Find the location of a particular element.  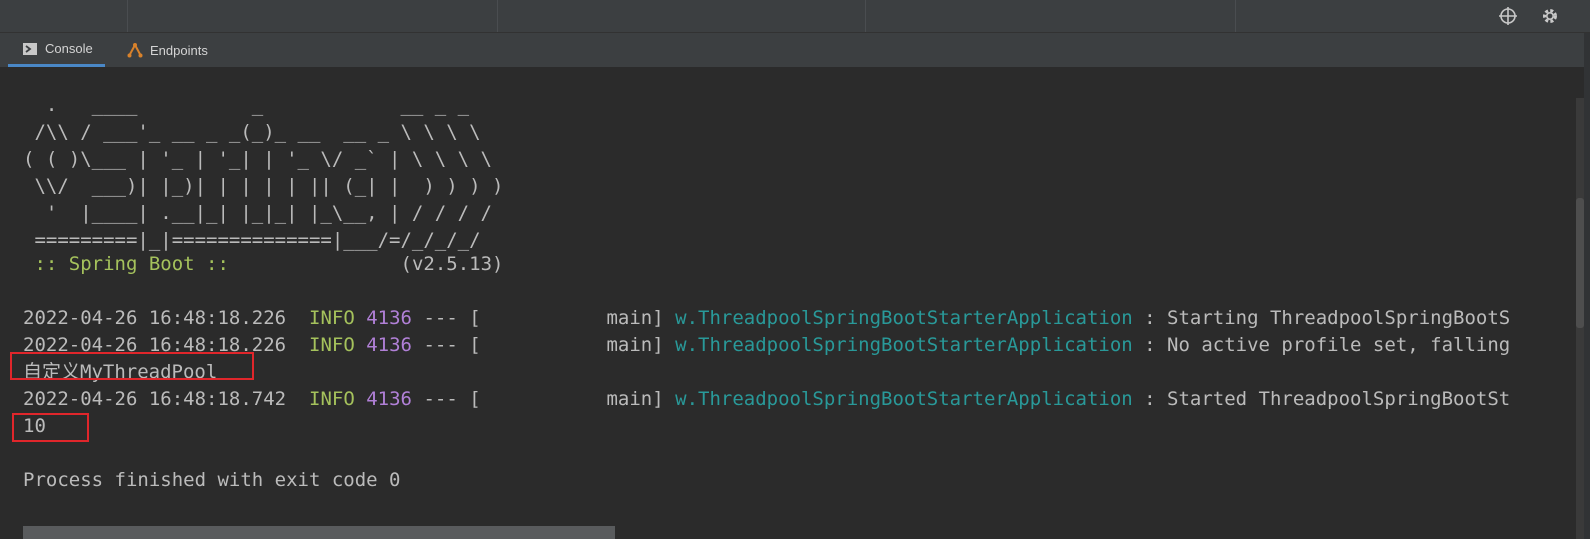

tab-endpoints: Endpoints is located at coordinates (167, 50).